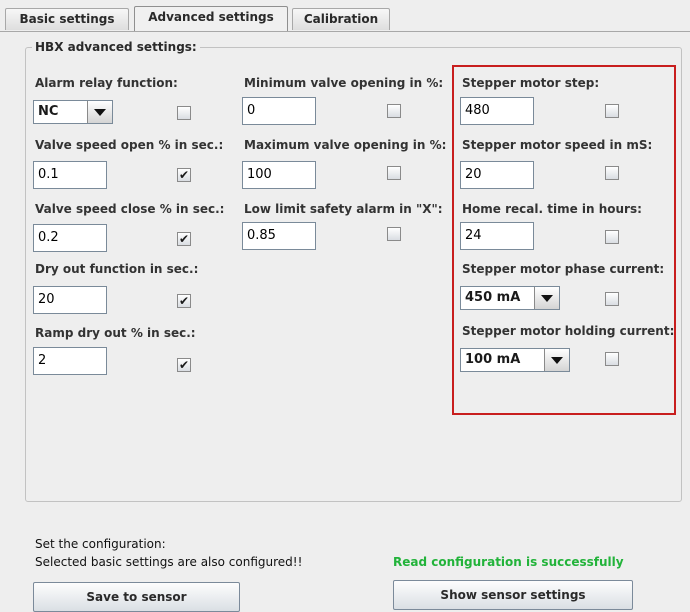  I want to click on tab-divider, so click(345, 31).